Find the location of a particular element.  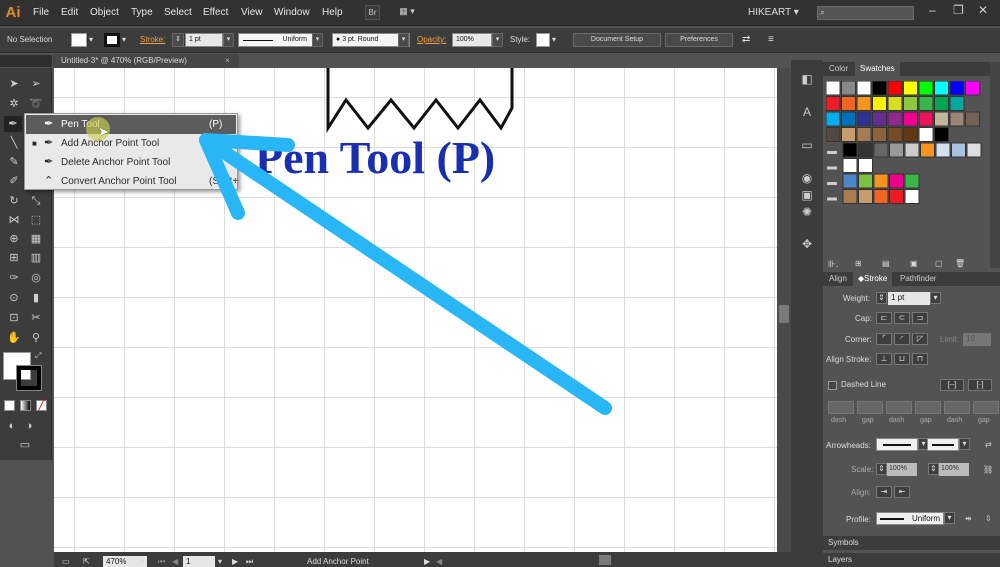

end-scale-field: 100% is located at coordinates (954, 469).